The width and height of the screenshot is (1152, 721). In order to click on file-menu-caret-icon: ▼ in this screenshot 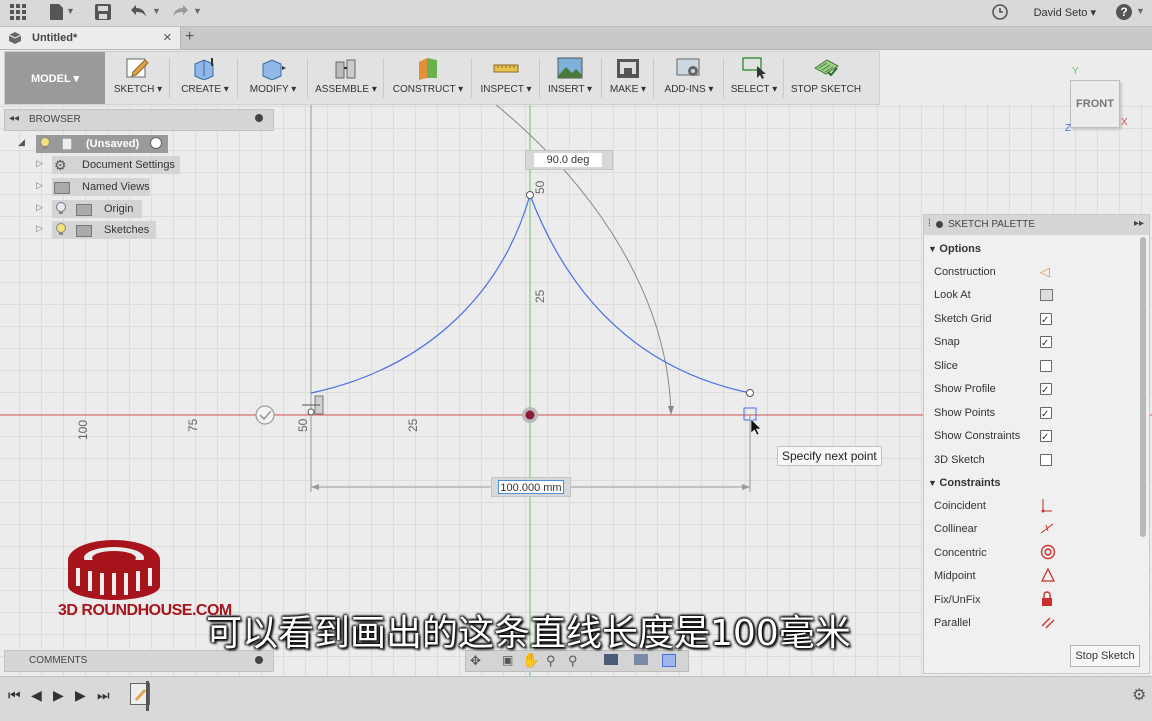, I will do `click(70, 11)`.